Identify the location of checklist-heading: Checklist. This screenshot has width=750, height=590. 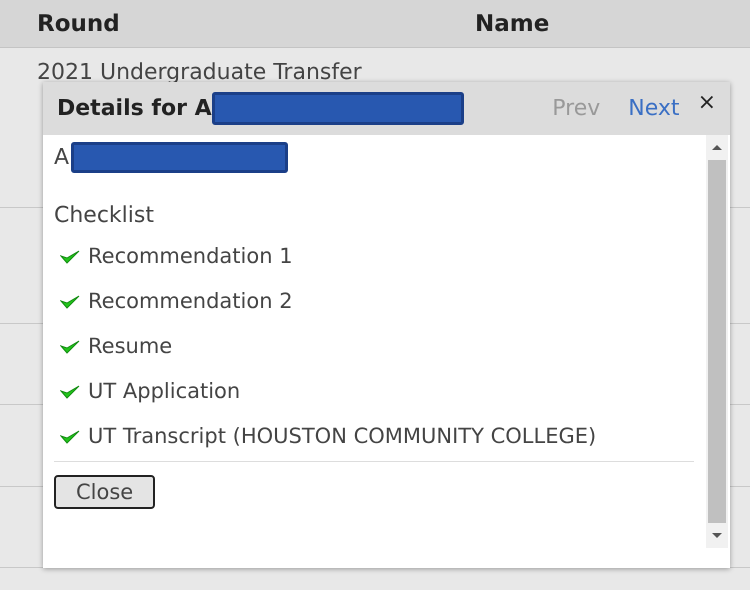
(104, 215).